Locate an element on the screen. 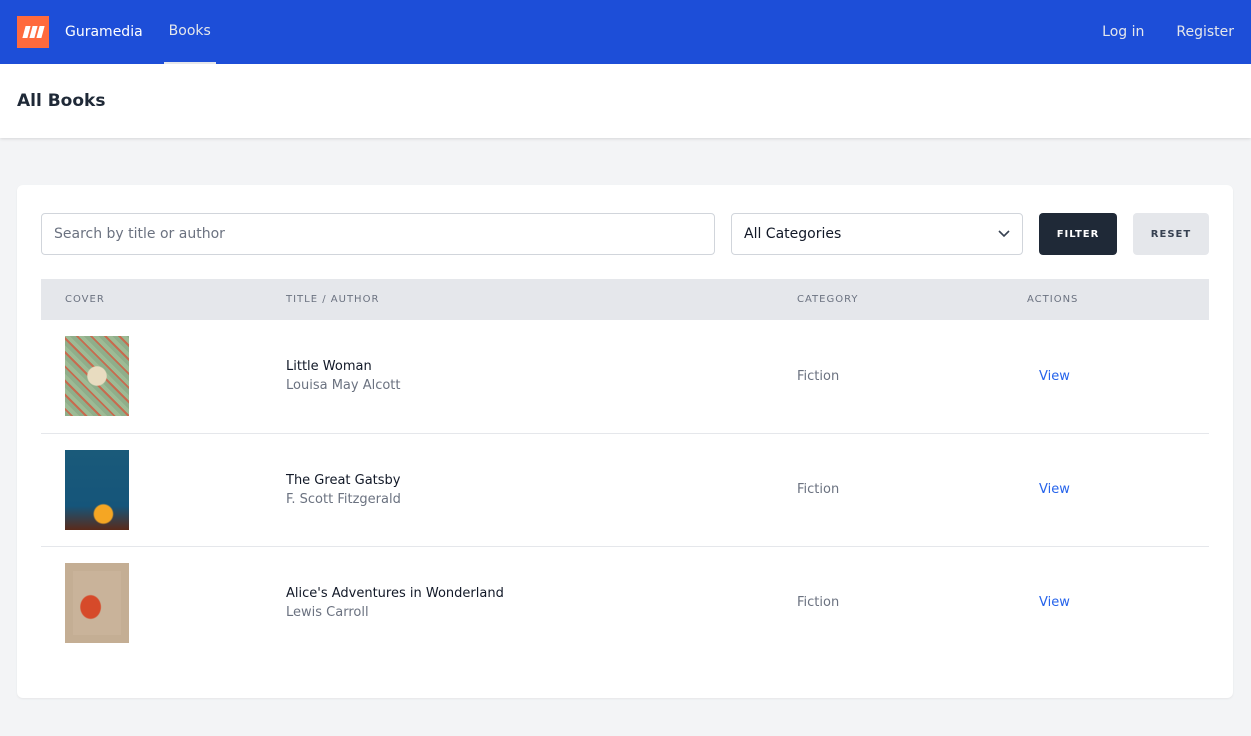 The width and height of the screenshot is (1251, 736). filter-button: FILTER is located at coordinates (1078, 234).